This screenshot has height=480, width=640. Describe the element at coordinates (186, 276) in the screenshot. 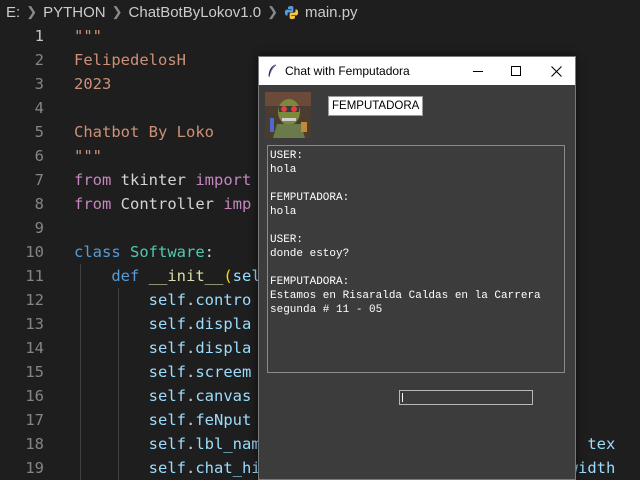

I see `code-token: __init__` at that location.